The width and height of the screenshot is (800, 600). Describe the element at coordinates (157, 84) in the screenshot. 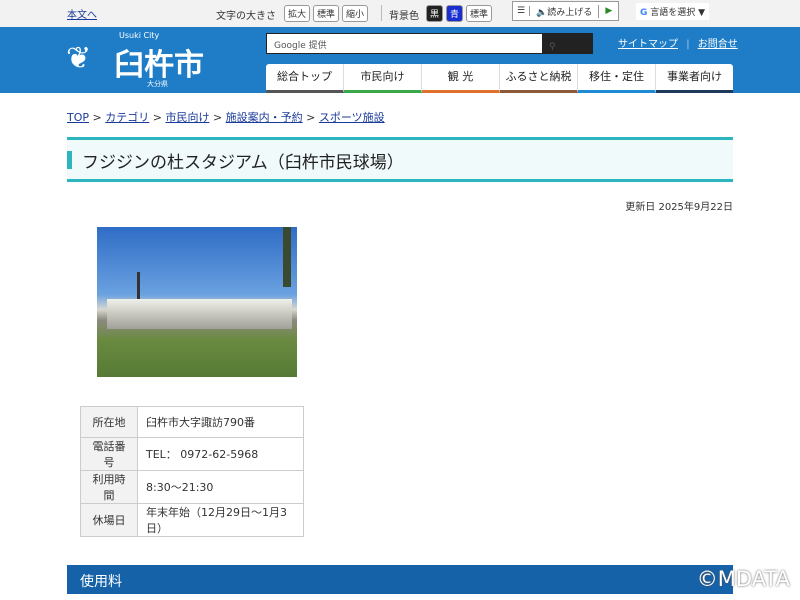

I see `prefecture-name: 大分県` at that location.